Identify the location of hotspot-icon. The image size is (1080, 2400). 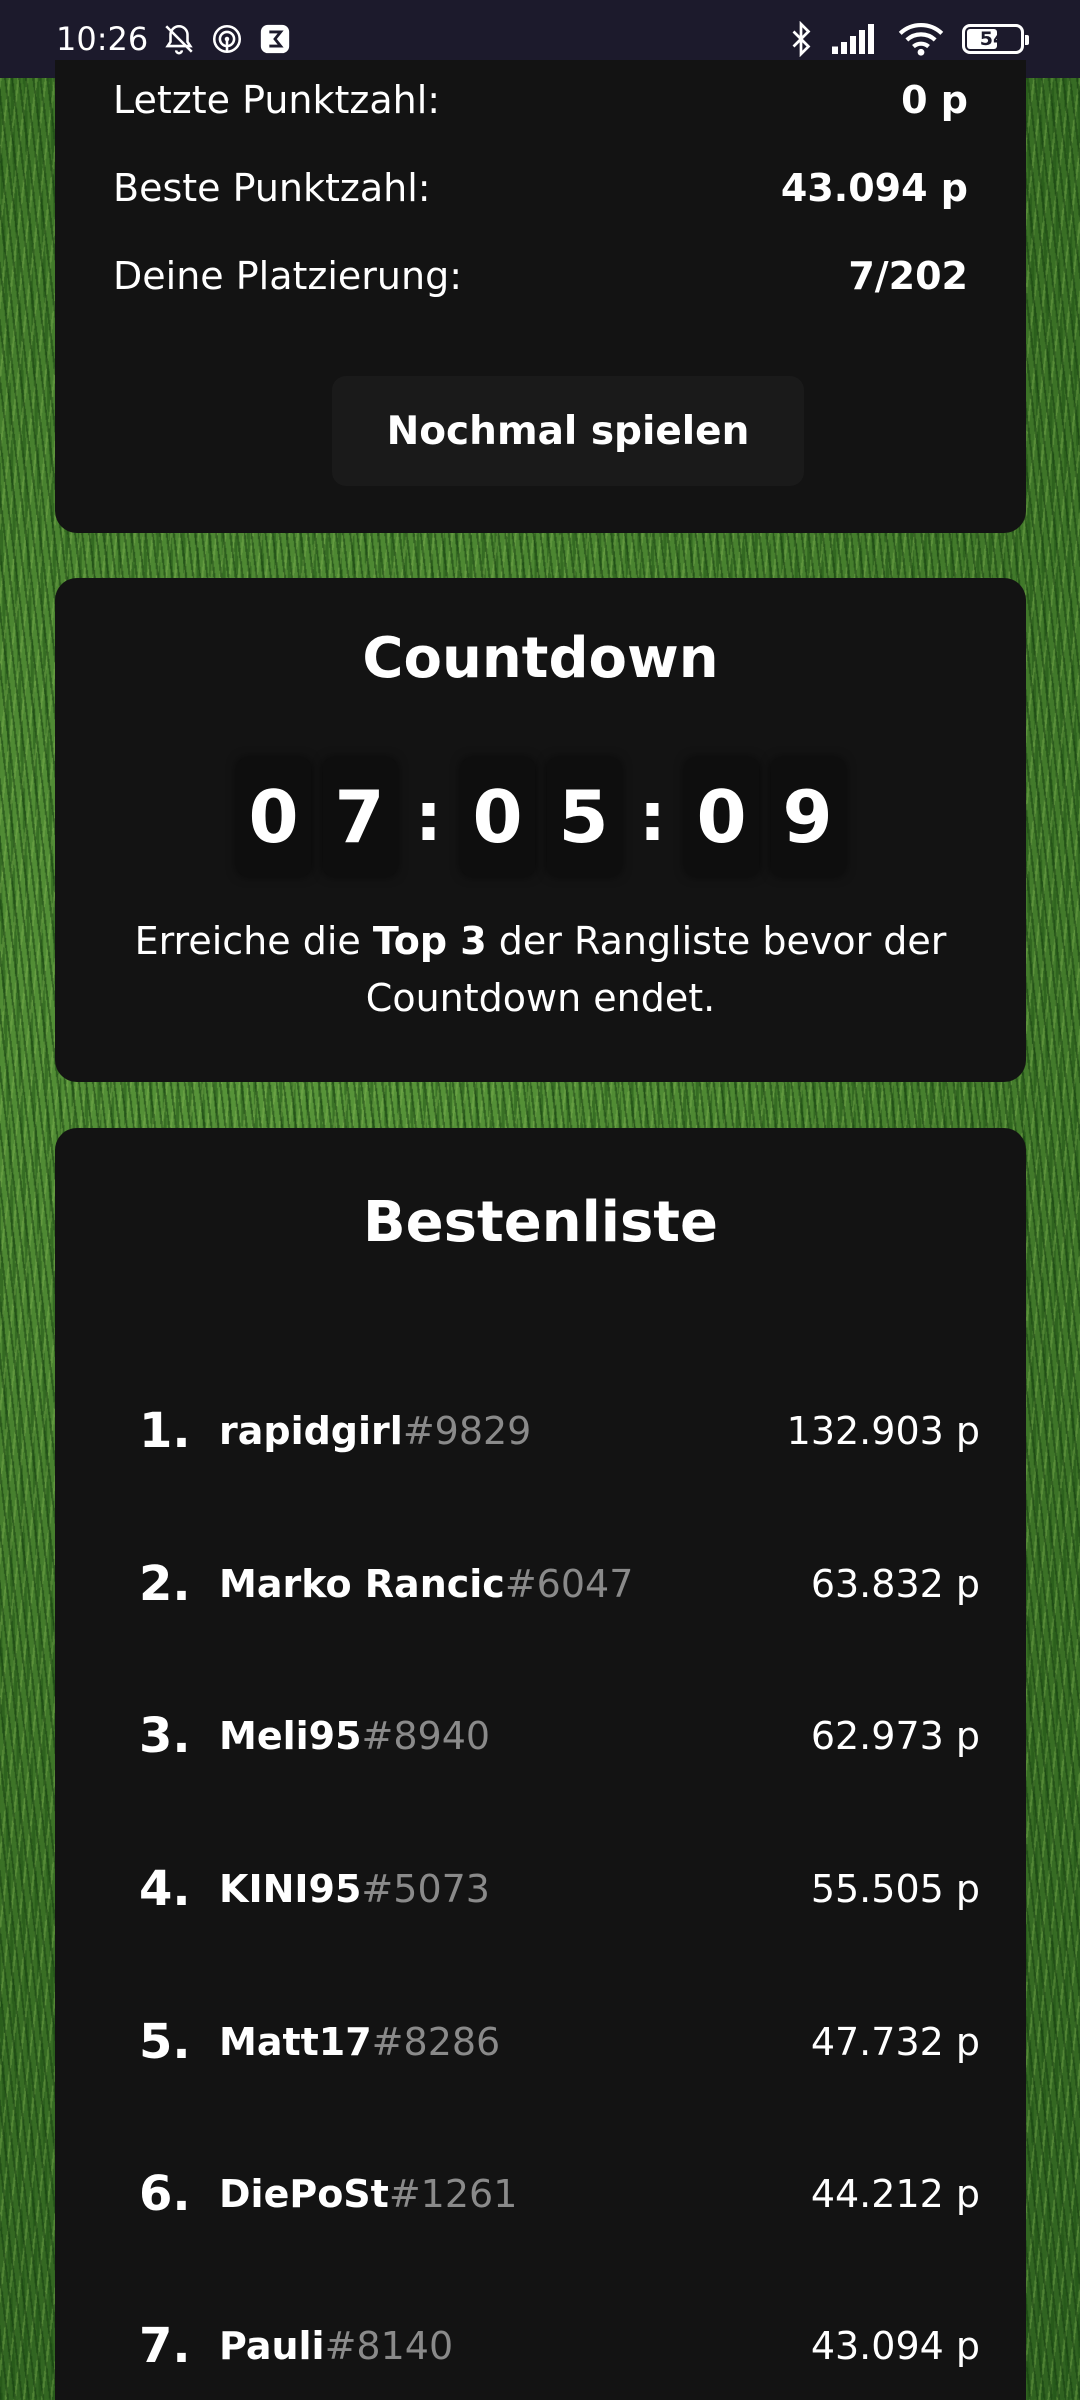
(227, 39).